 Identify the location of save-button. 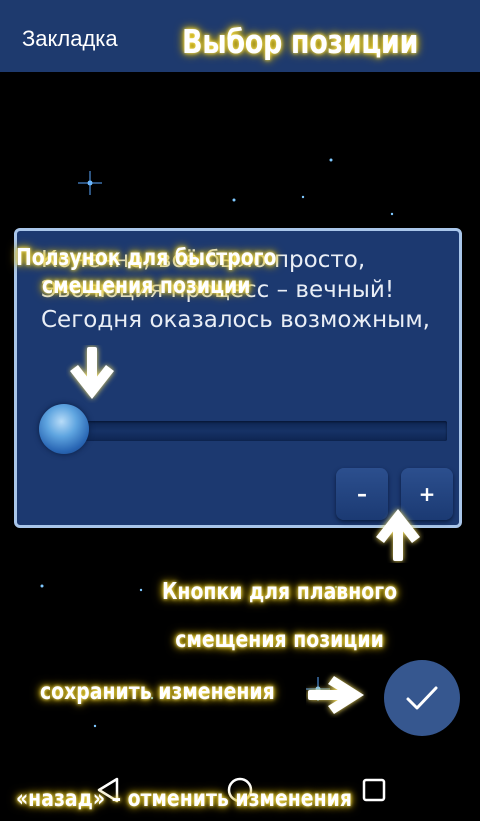
(422, 698).